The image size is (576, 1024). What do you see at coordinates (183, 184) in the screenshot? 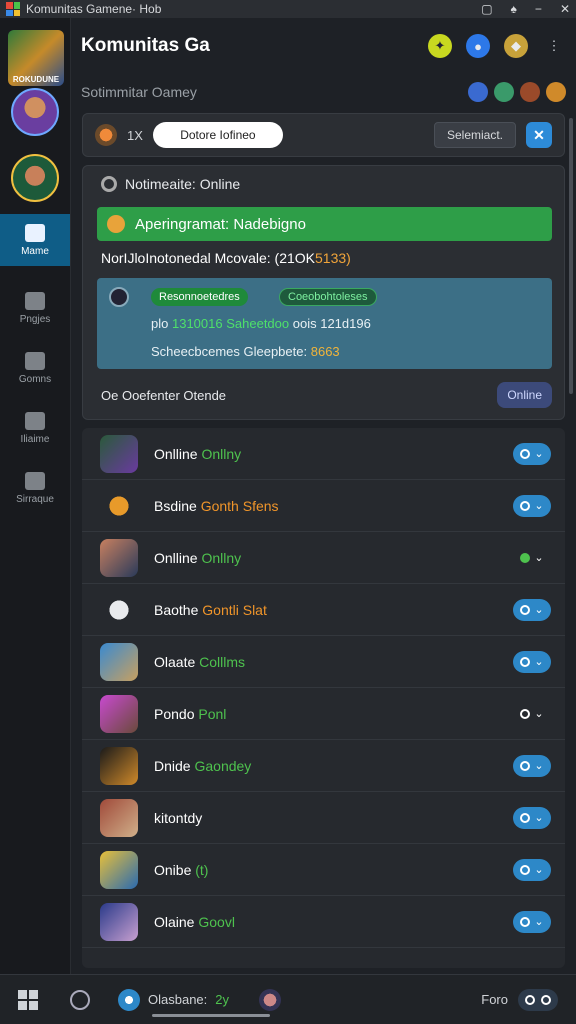
I see `status-header: Notimeaite: Online` at bounding box center [183, 184].